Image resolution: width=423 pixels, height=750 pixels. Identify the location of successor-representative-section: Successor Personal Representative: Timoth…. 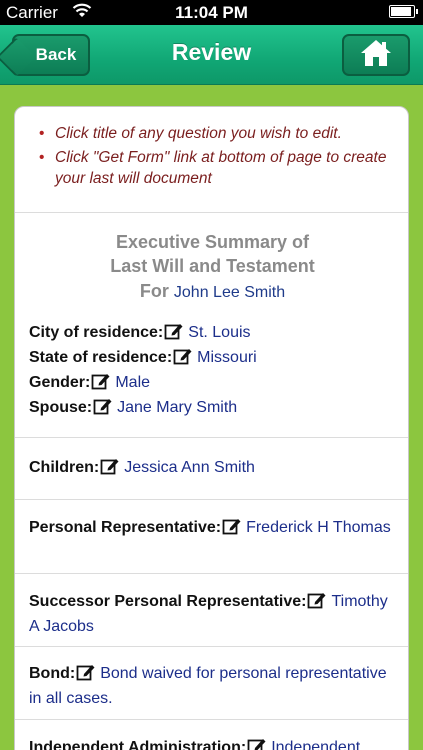
(211, 609).